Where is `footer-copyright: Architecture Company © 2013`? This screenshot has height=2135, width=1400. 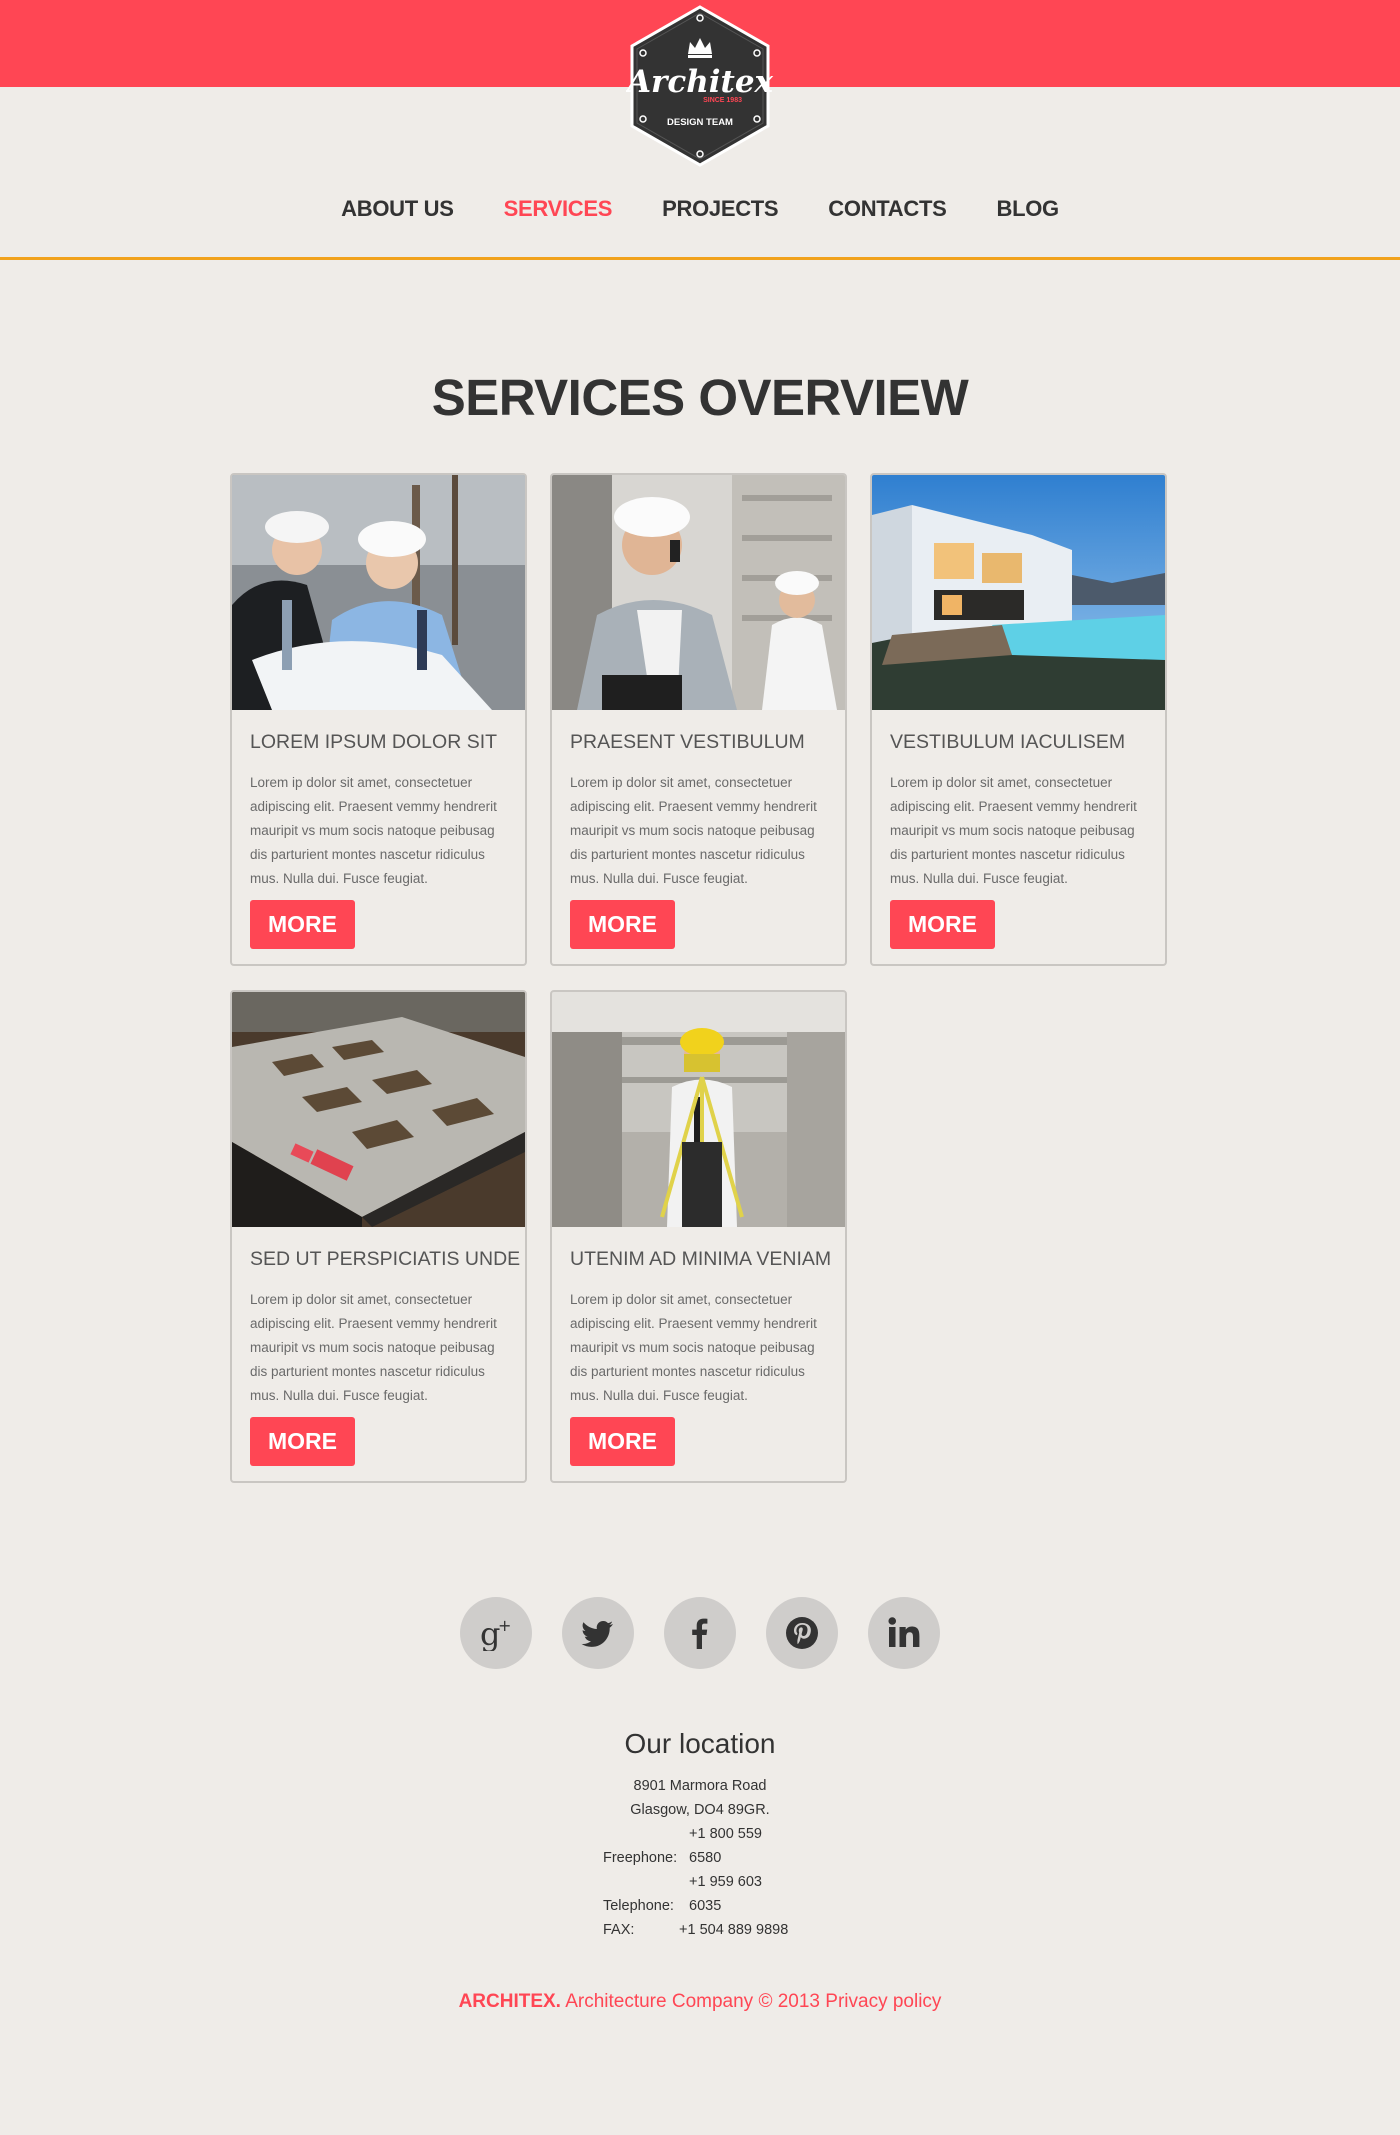 footer-copyright: Architecture Company © 2013 is located at coordinates (692, 2001).